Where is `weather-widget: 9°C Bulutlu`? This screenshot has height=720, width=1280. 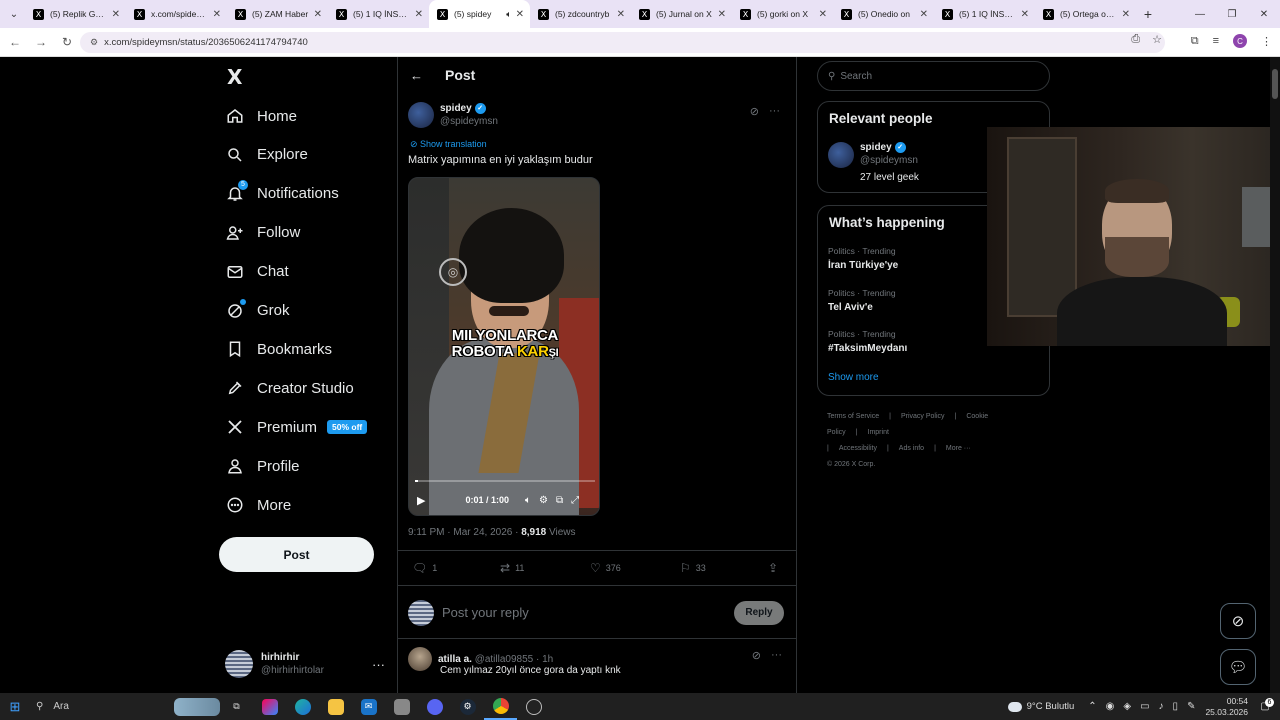 weather-widget: 9°C Bulutlu is located at coordinates (1040, 706).